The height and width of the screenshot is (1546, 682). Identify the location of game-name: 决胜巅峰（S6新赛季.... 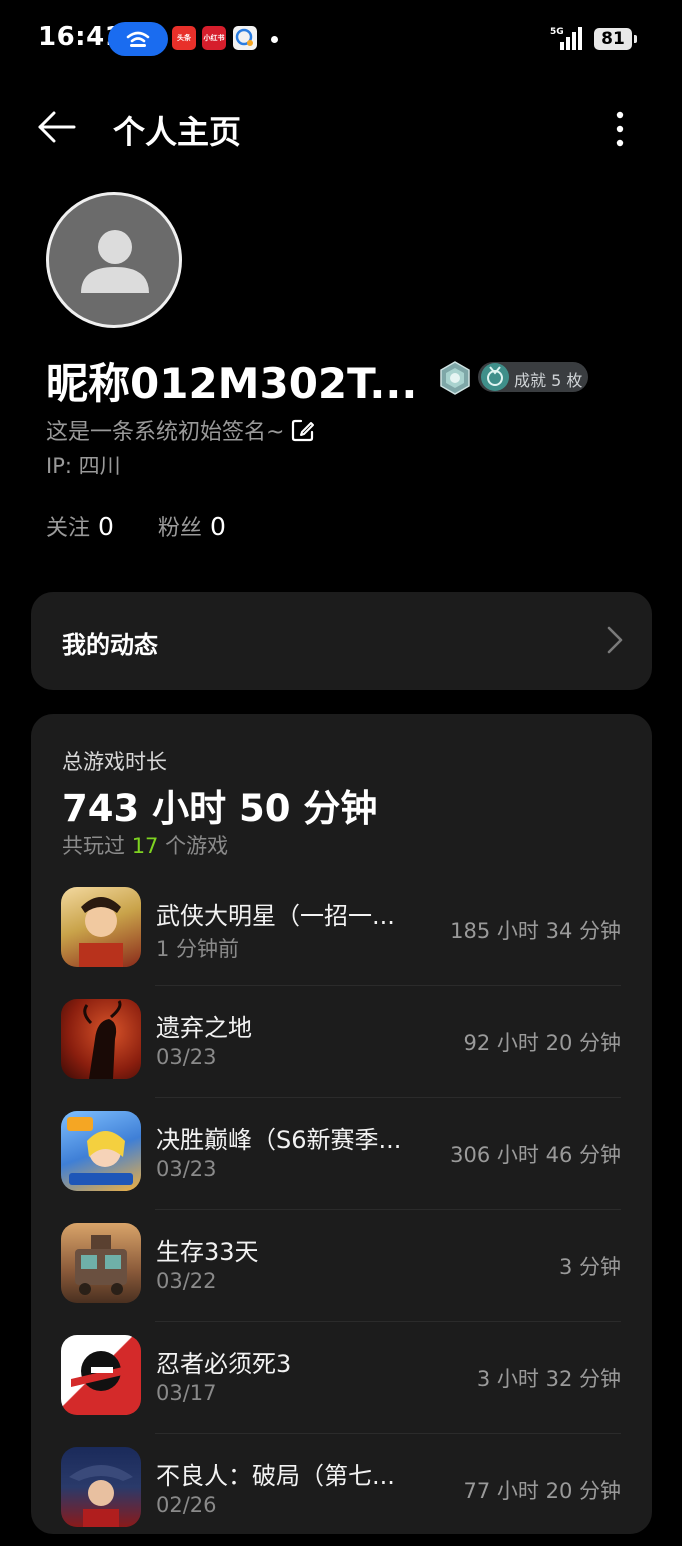
(279, 1140).